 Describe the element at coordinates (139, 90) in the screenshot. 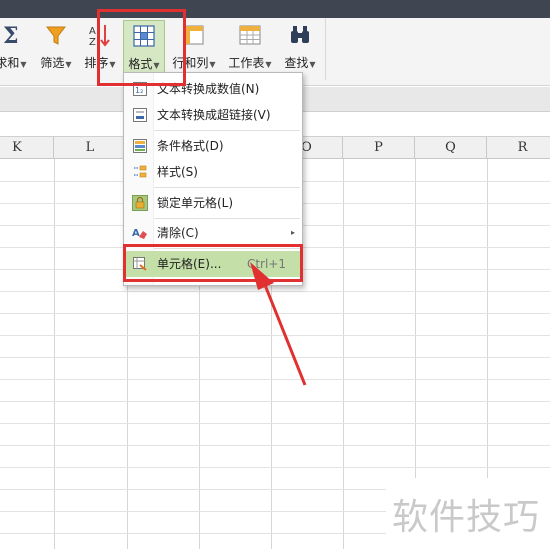

I see `svg-text: 1₂` at that location.